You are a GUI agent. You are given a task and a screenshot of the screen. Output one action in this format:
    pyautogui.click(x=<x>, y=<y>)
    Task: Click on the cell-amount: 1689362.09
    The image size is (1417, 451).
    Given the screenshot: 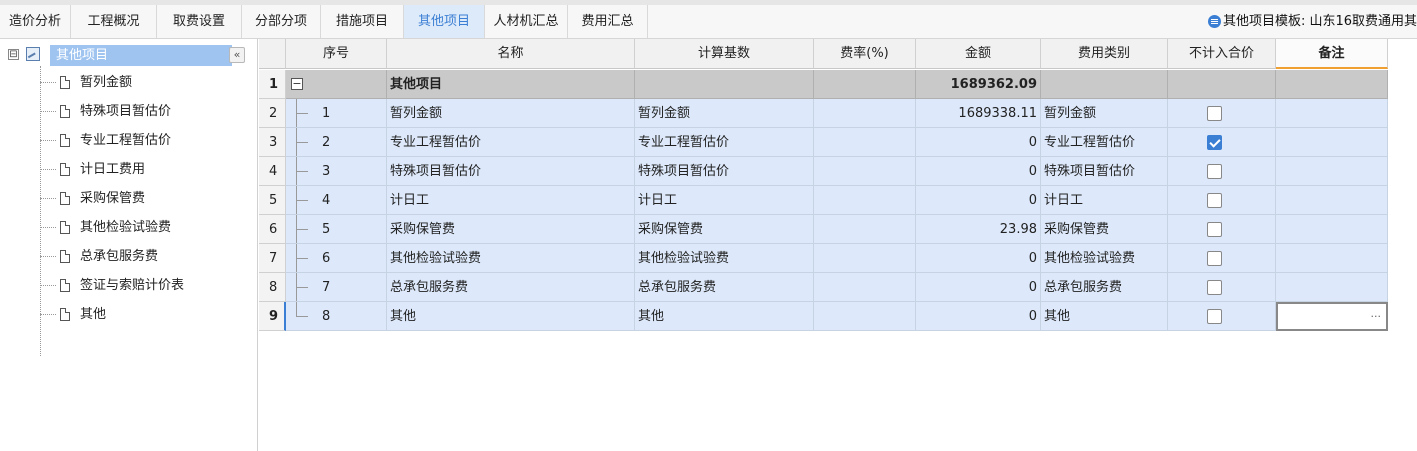 What is the action you would take?
    pyautogui.click(x=978, y=84)
    